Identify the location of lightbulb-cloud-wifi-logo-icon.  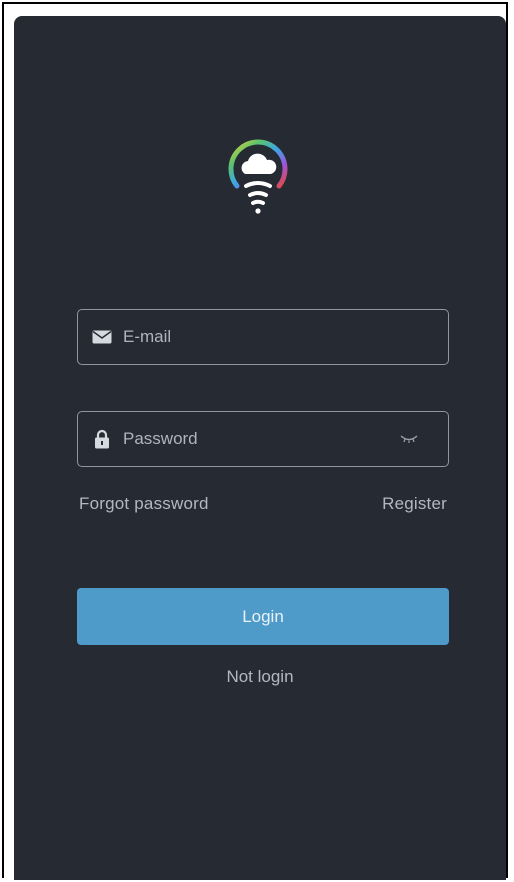
(258, 176).